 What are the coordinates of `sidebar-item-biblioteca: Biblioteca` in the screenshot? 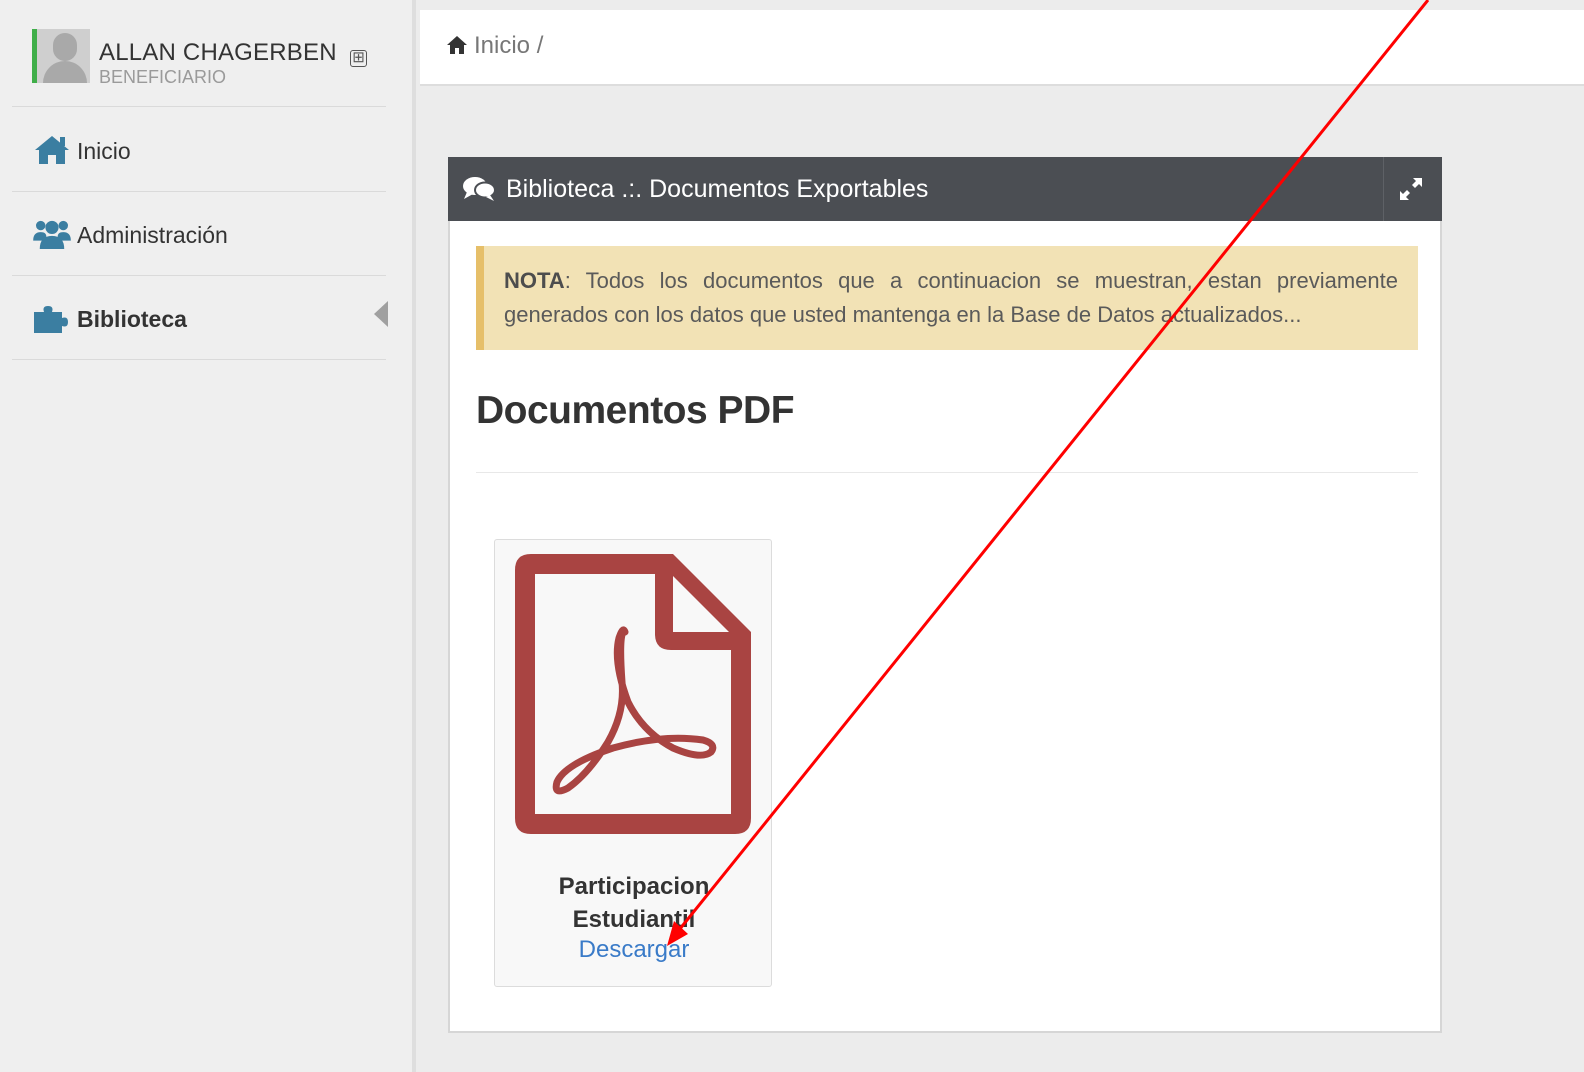 It's located at (200, 318).